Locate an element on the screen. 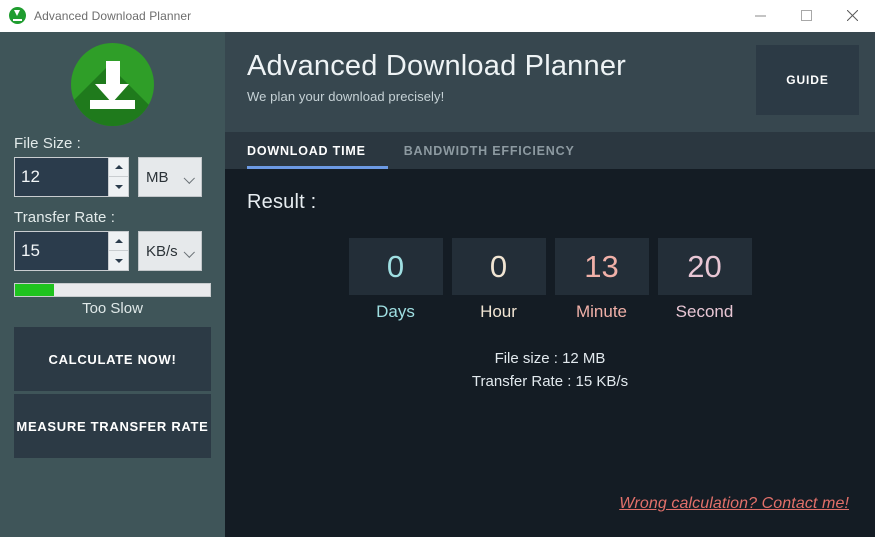 The width and height of the screenshot is (875, 537). counter-minute-box: 13 is located at coordinates (601, 266).